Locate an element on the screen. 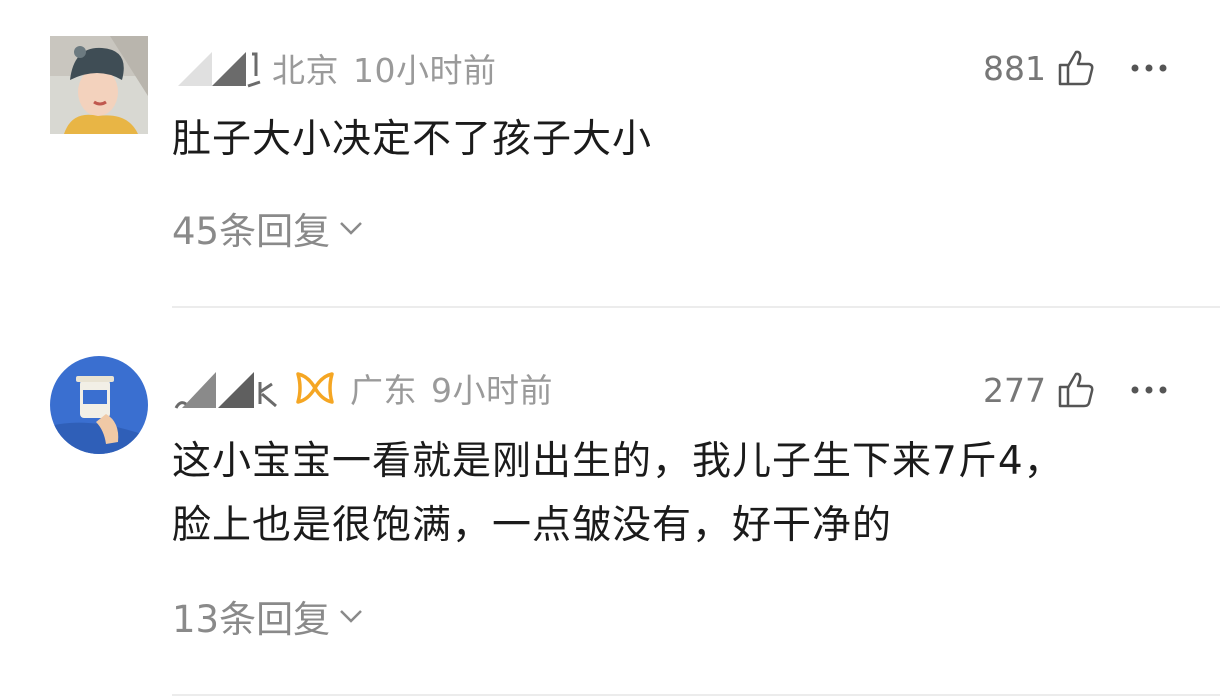  comment-actions: 881 is located at coordinates (1075, 68).